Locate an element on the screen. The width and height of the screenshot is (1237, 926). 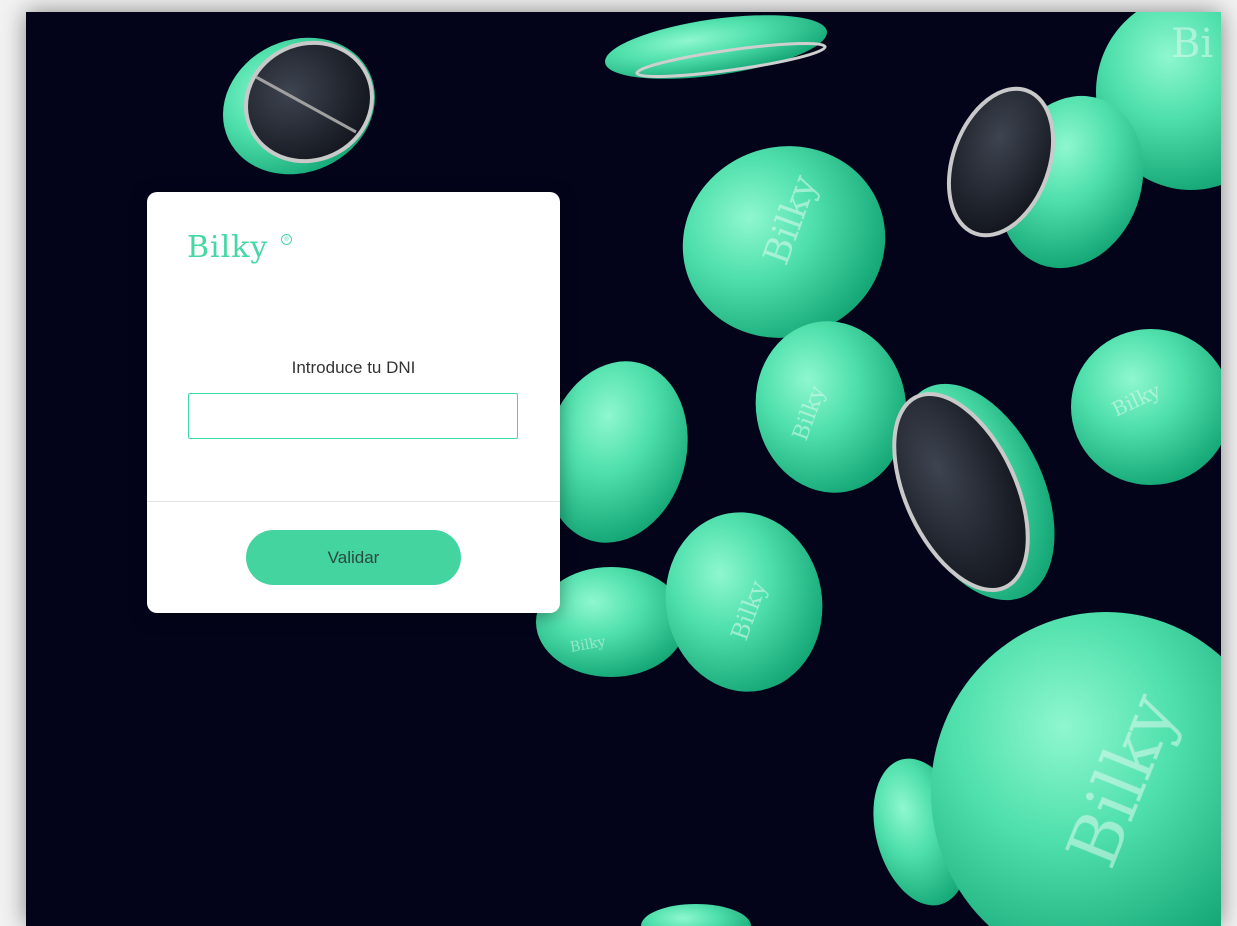
dni-label: Introduce tu DNI is located at coordinates (353, 367).